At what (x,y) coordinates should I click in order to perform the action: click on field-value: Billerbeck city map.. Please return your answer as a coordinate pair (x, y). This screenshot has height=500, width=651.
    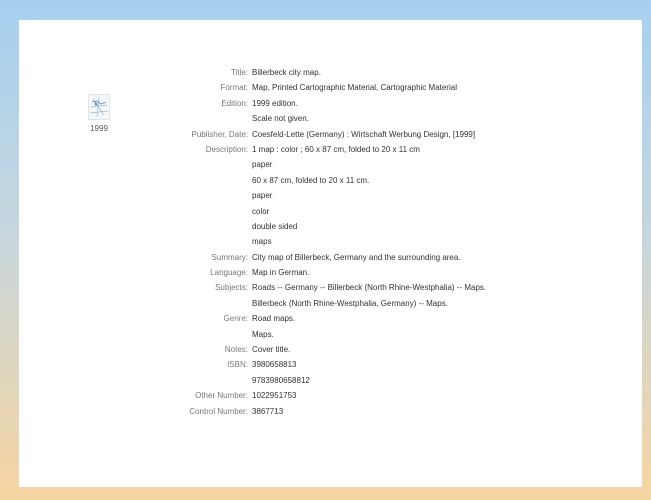
    Looking at the image, I should click on (286, 72).